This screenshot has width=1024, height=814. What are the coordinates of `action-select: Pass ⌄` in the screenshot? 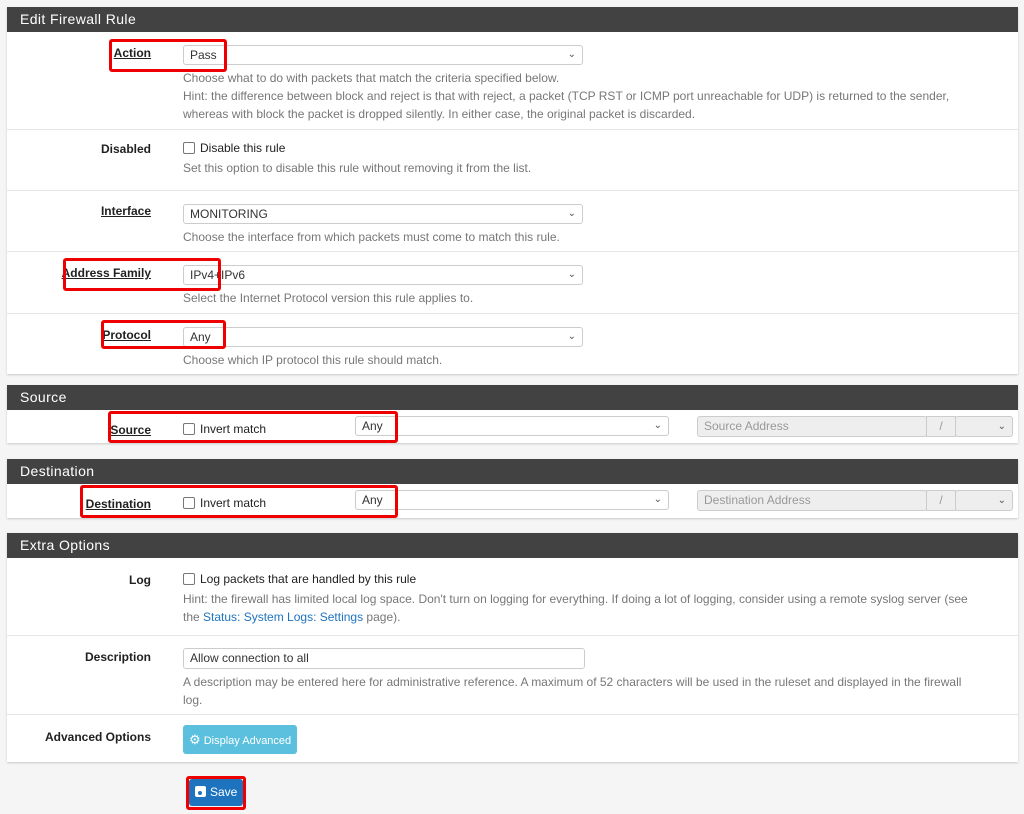 It's located at (383, 55).